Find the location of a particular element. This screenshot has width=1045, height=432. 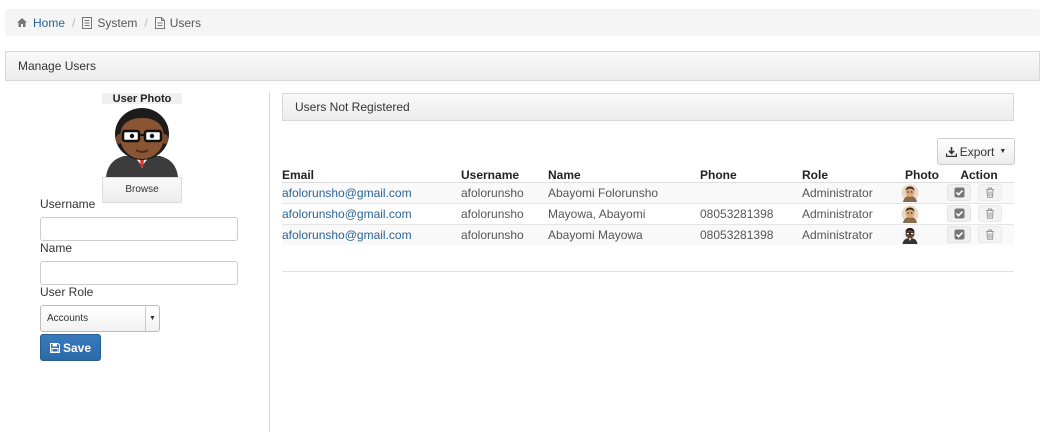

breadcrumb-home-link: Home is located at coordinates (49, 23).